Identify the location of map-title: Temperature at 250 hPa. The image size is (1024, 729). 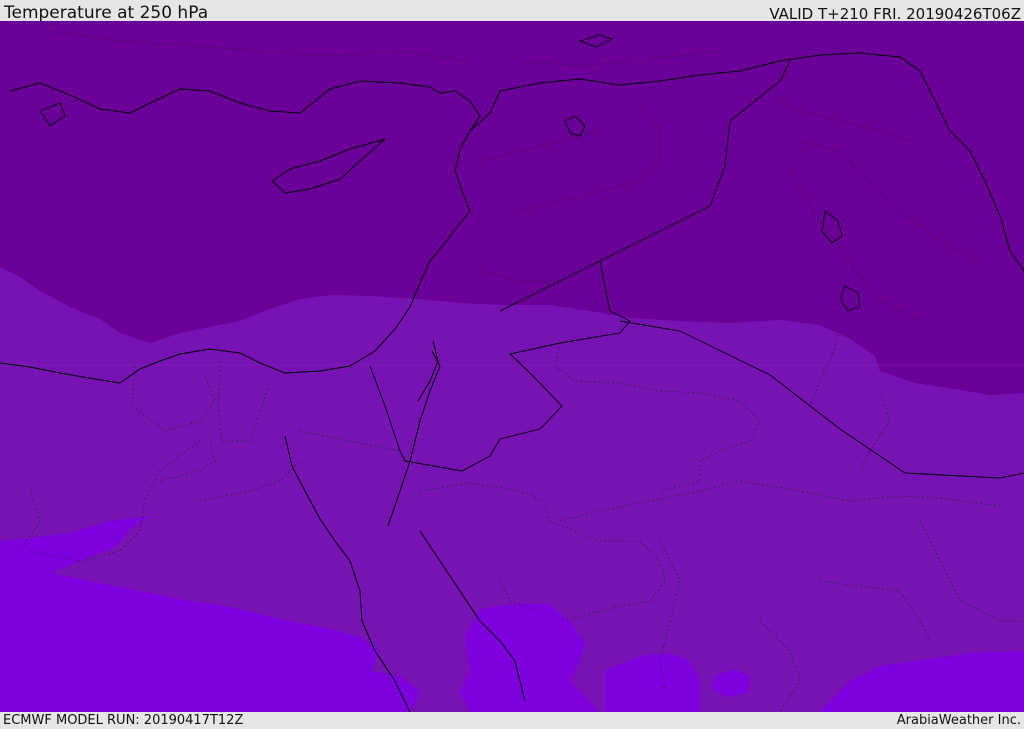
(106, 13).